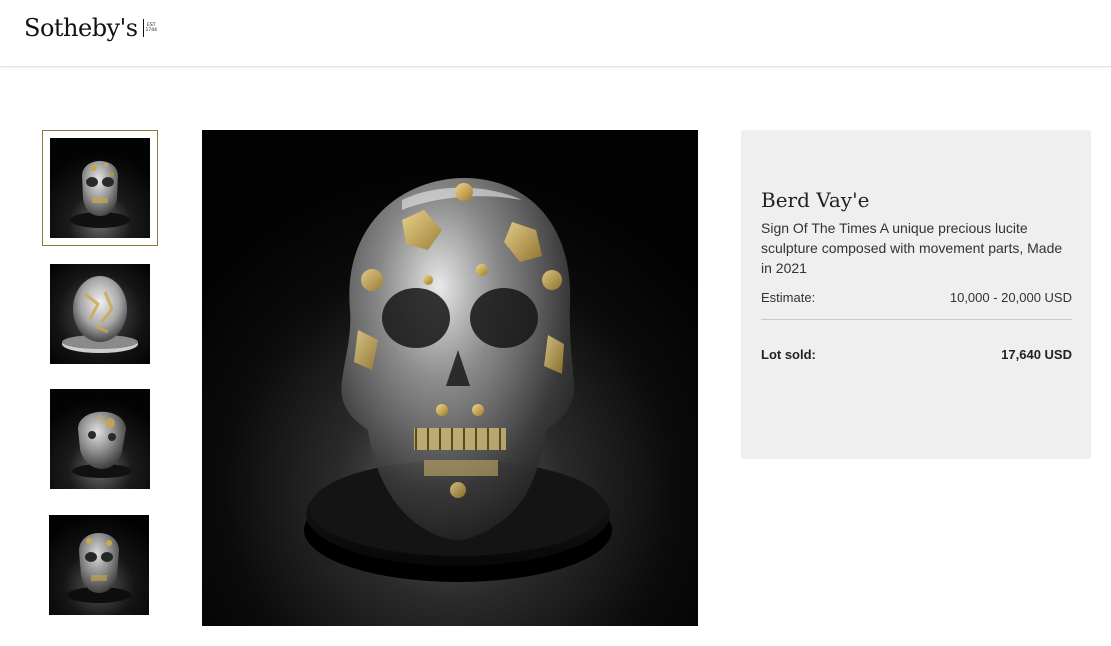 Image resolution: width=1111 pixels, height=646 pixels. I want to click on sothebys-logo: Sotheby's EST 1744, so click(90, 28).